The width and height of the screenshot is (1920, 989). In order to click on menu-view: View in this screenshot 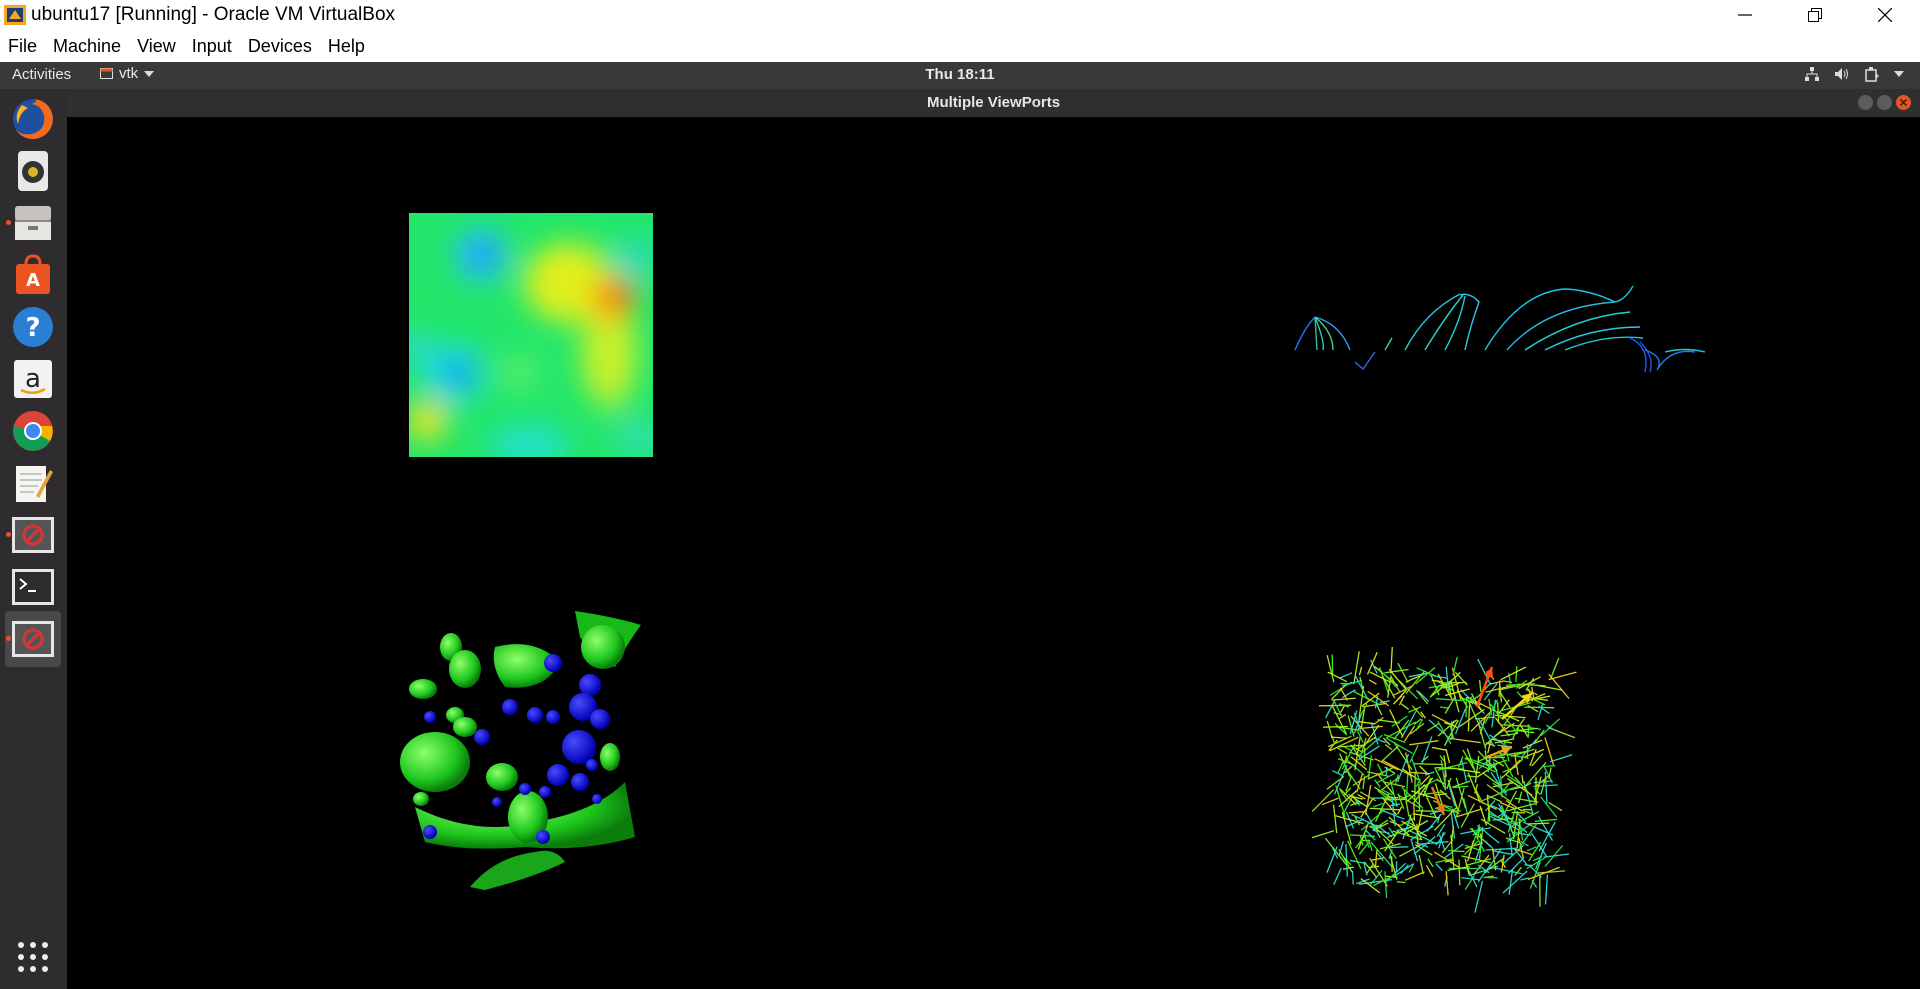, I will do `click(156, 46)`.